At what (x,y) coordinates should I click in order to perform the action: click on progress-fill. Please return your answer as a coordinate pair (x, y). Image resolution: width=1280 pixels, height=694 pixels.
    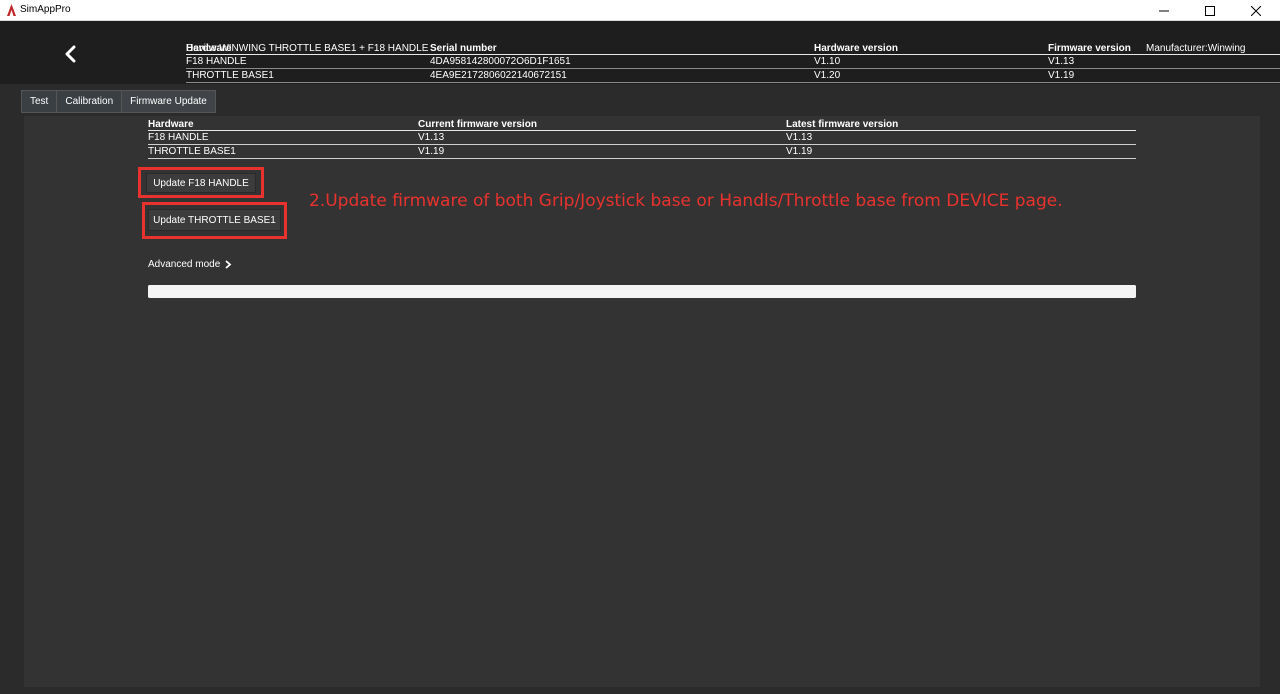
    Looking at the image, I should click on (642, 291).